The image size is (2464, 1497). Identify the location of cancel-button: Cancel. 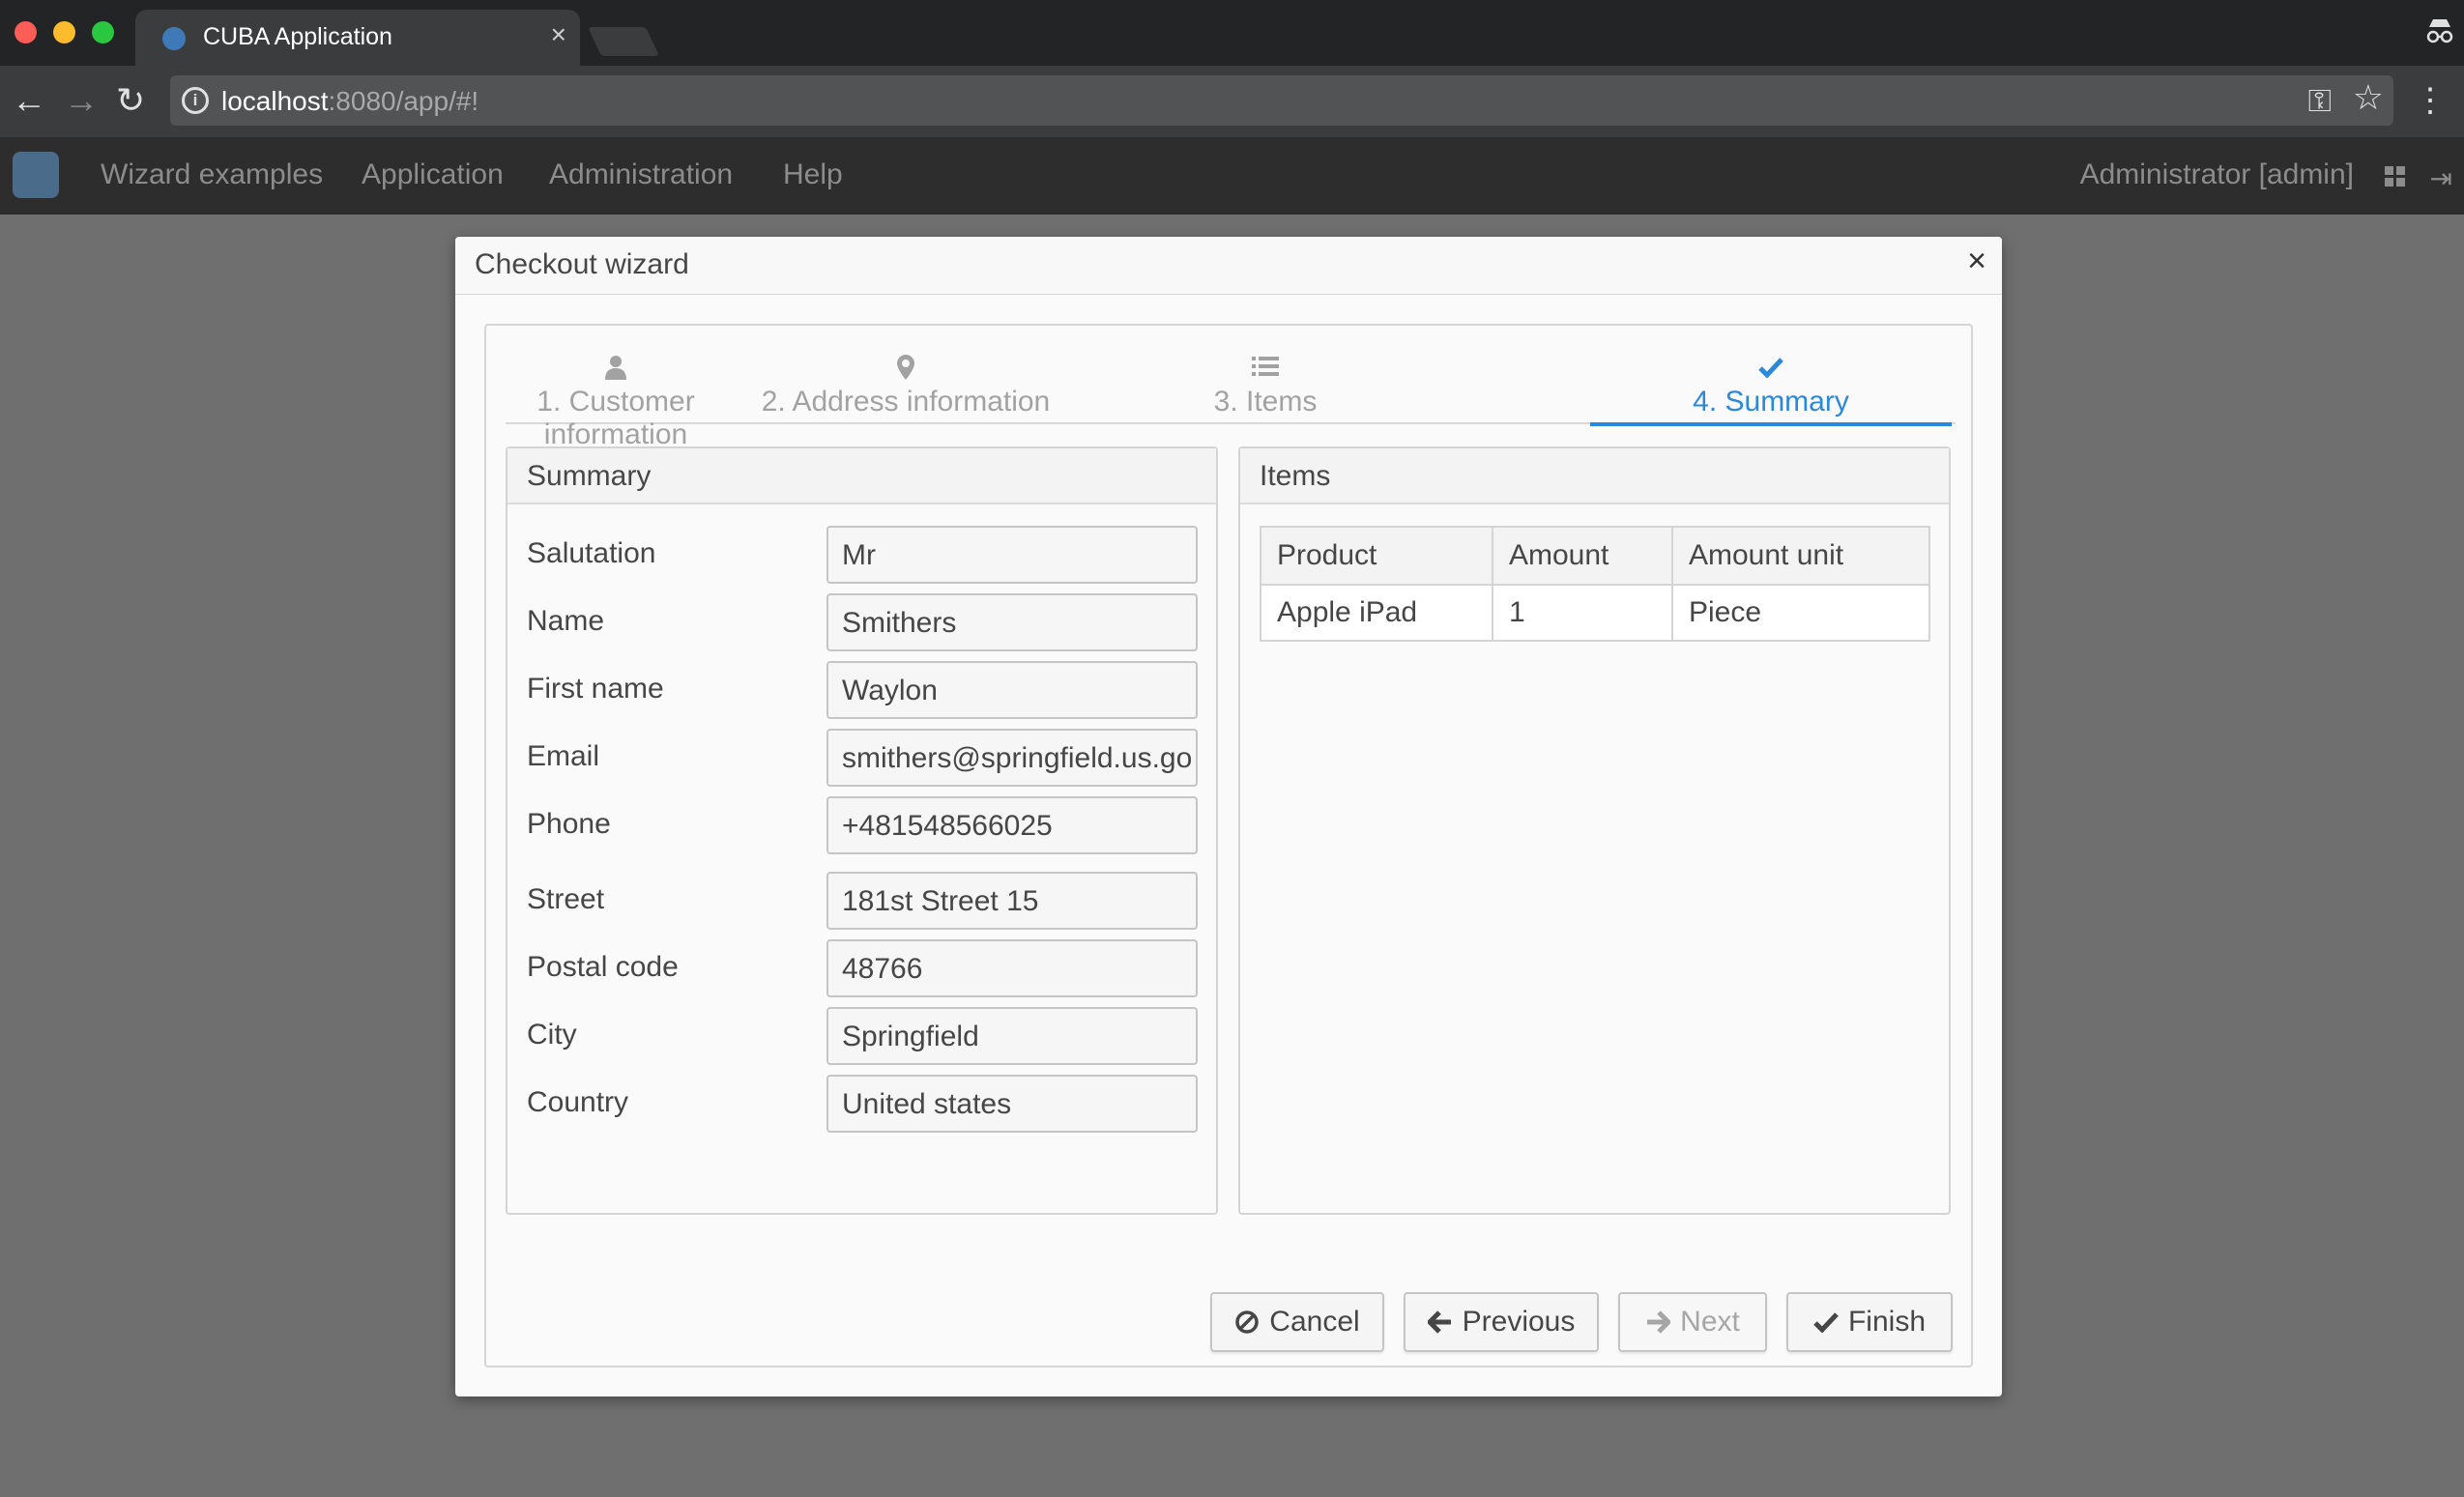
(1297, 1322).